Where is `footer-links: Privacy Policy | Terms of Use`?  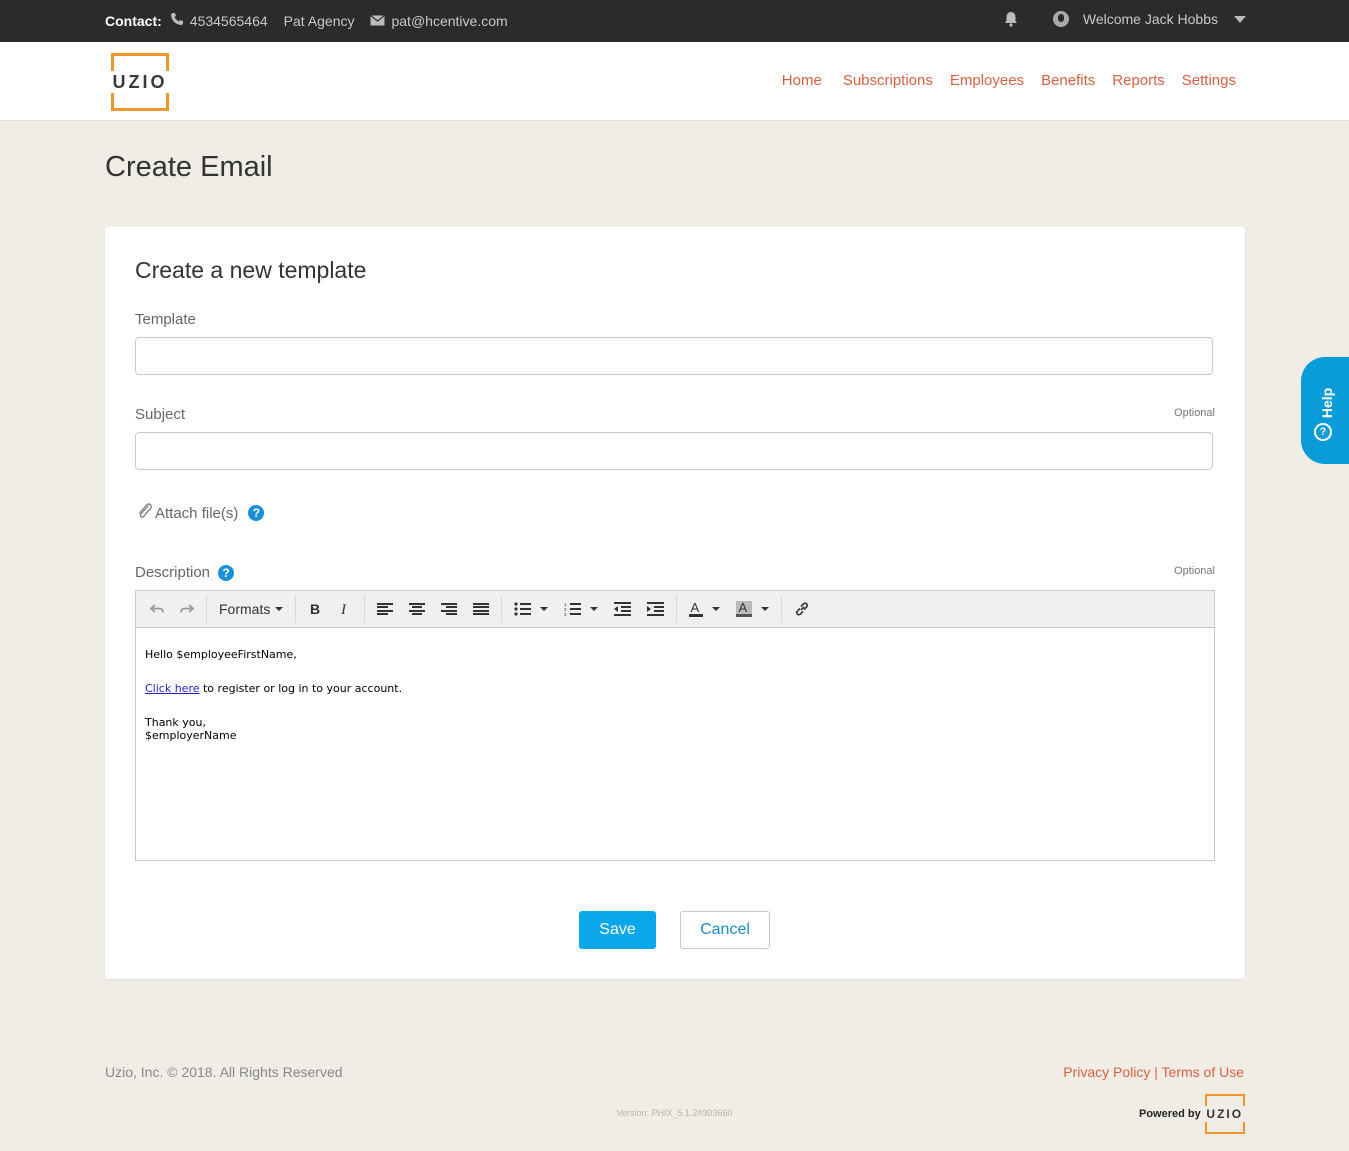 footer-links: Privacy Policy | Terms of Use is located at coordinates (1153, 1072).